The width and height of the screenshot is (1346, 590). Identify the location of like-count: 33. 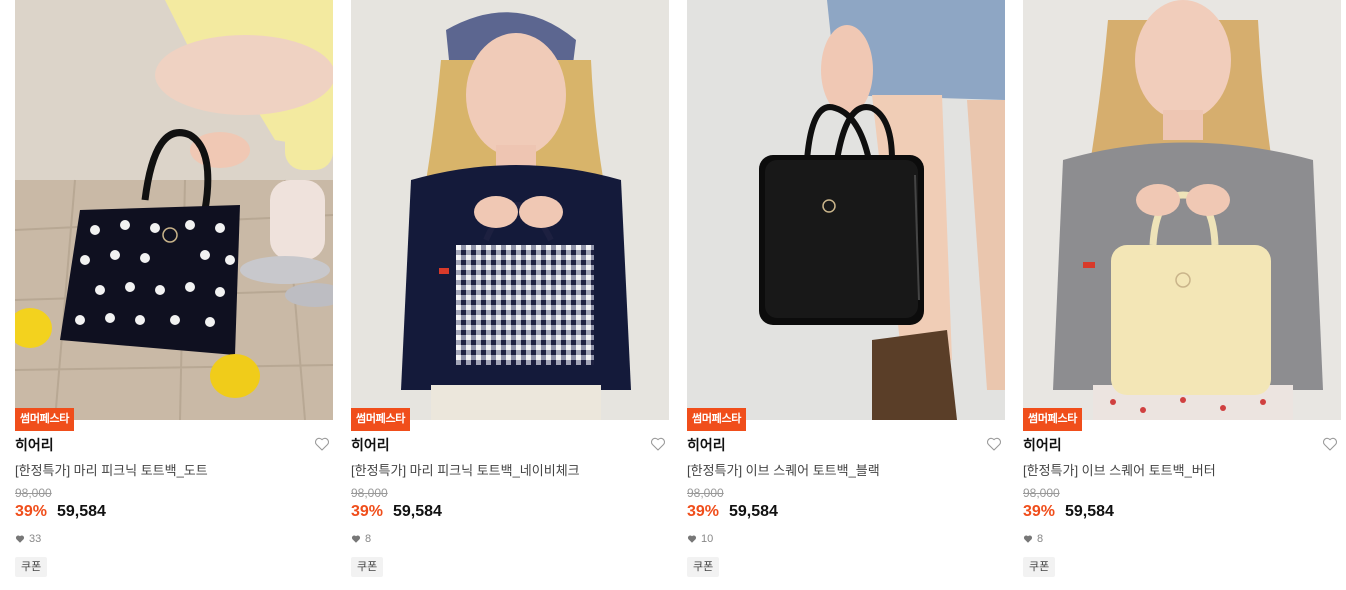
(28, 539).